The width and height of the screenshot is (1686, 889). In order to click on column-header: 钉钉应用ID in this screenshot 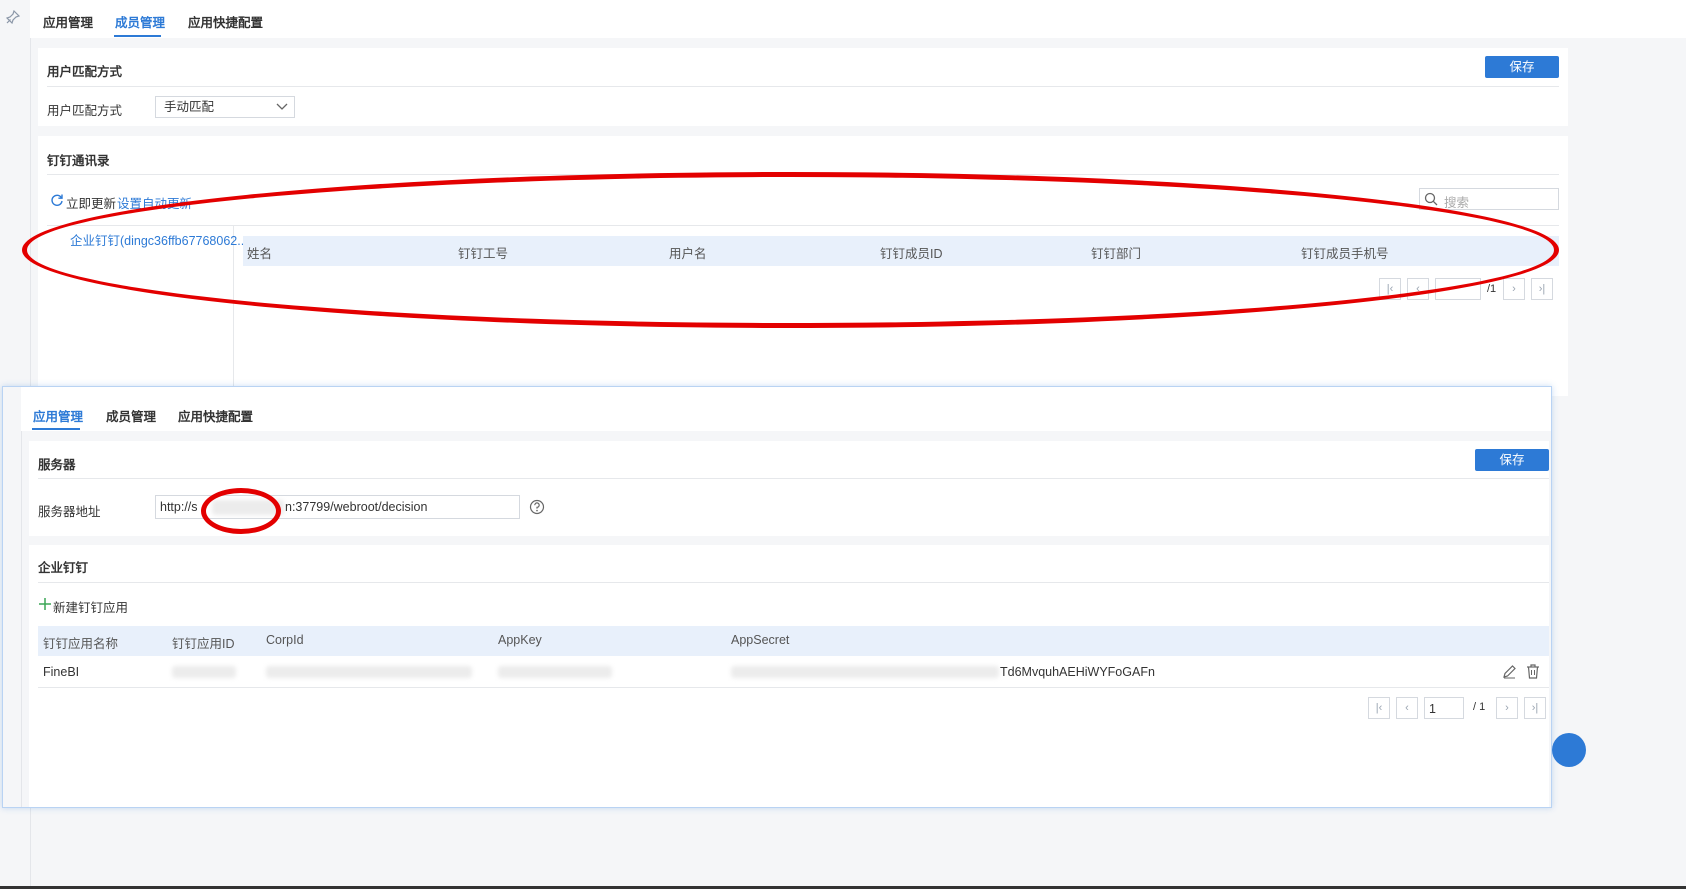, I will do `click(203, 644)`.